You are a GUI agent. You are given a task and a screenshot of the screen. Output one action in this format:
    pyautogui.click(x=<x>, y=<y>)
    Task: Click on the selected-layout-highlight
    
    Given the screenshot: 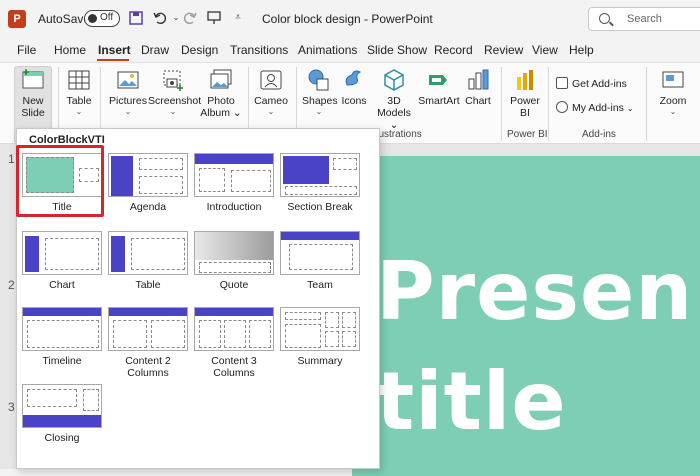 What is the action you would take?
    pyautogui.click(x=60, y=181)
    